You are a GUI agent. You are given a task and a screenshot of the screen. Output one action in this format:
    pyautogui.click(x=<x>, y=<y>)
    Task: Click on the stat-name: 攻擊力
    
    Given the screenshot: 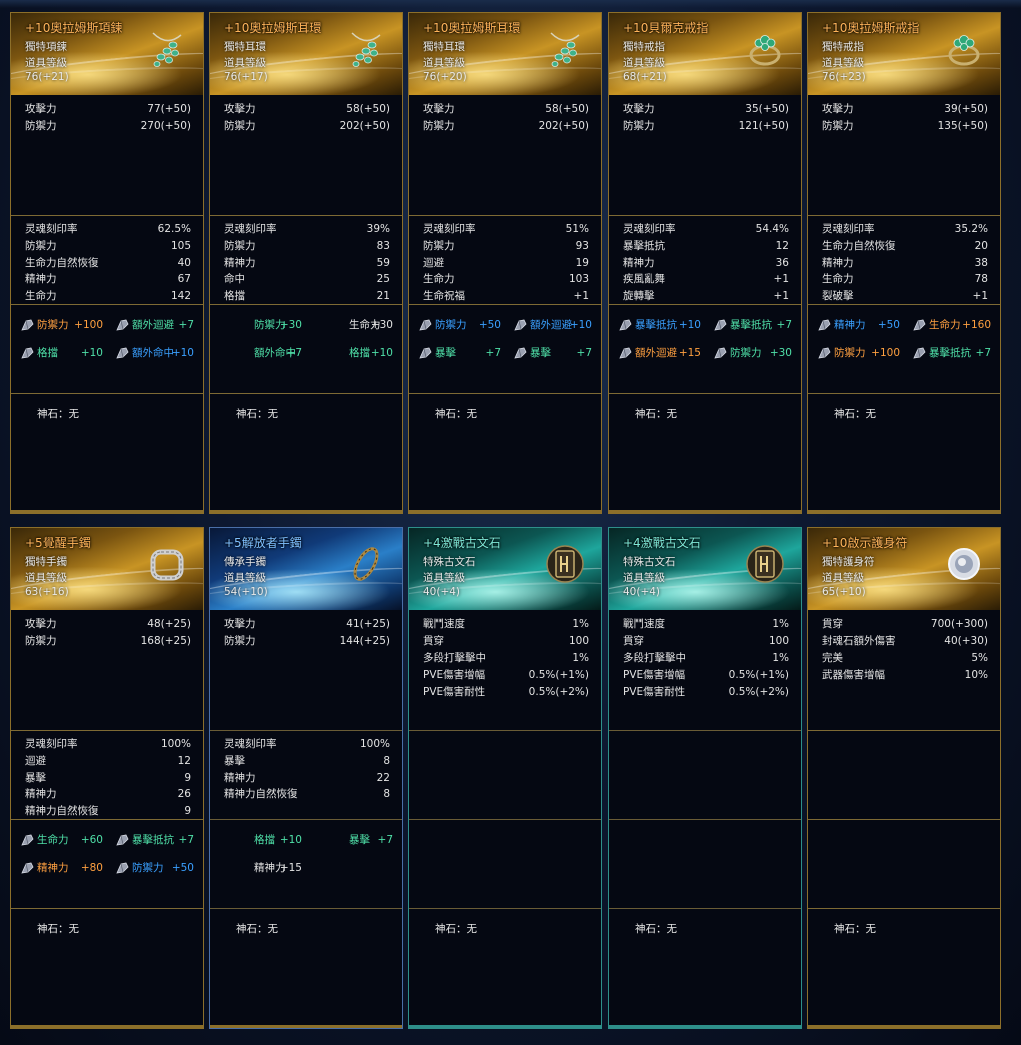 What is the action you would take?
    pyautogui.click(x=41, y=109)
    